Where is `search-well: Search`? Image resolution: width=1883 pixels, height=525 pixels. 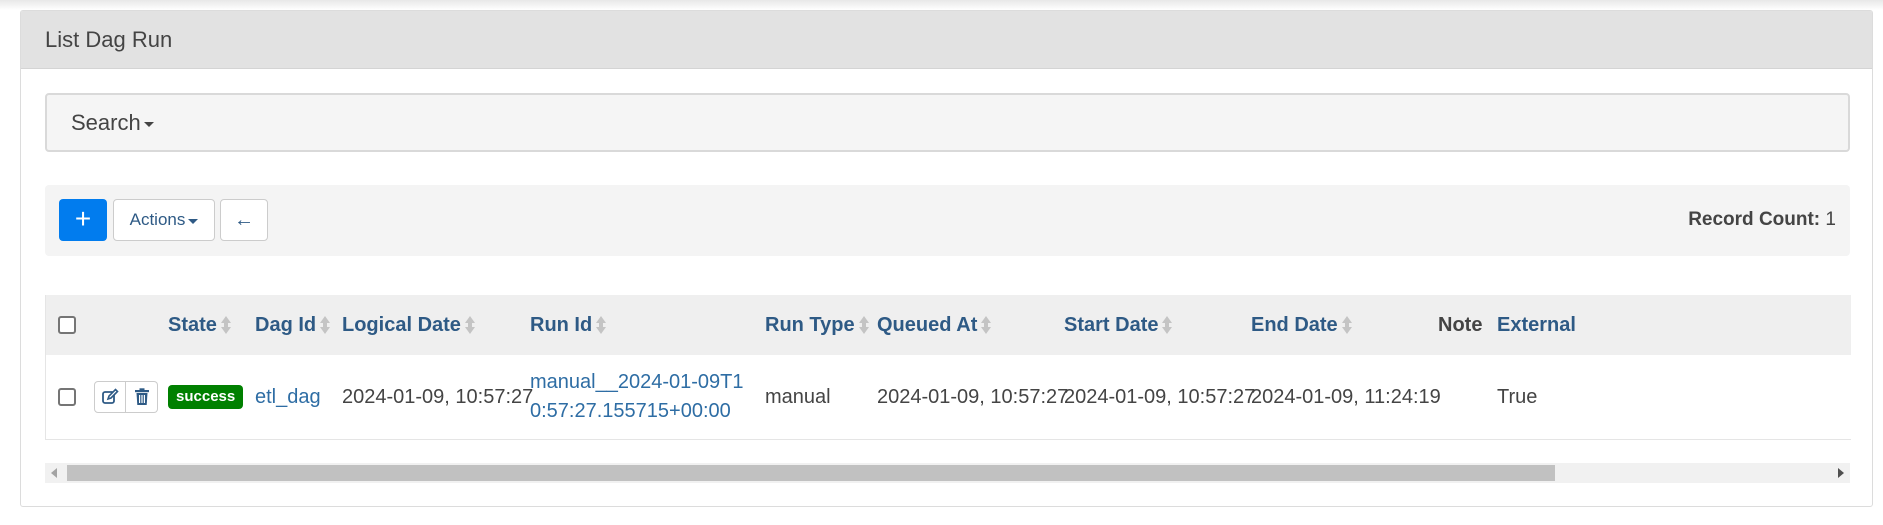
search-well: Search is located at coordinates (947, 122).